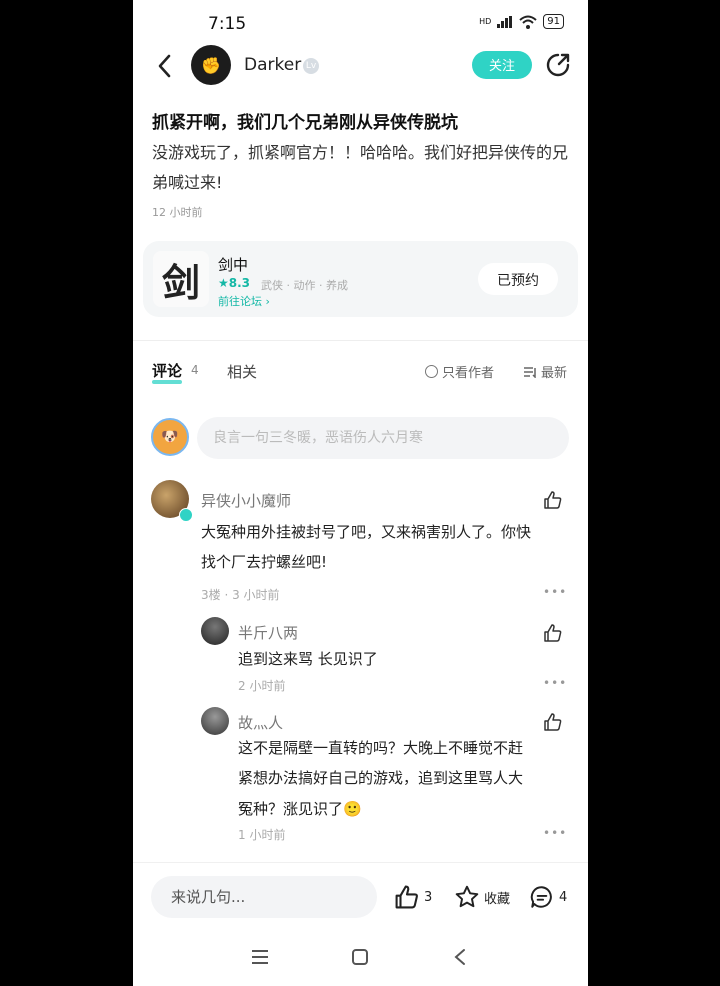 This screenshot has width=720, height=986. I want to click on battery-icon: 91, so click(553, 21).